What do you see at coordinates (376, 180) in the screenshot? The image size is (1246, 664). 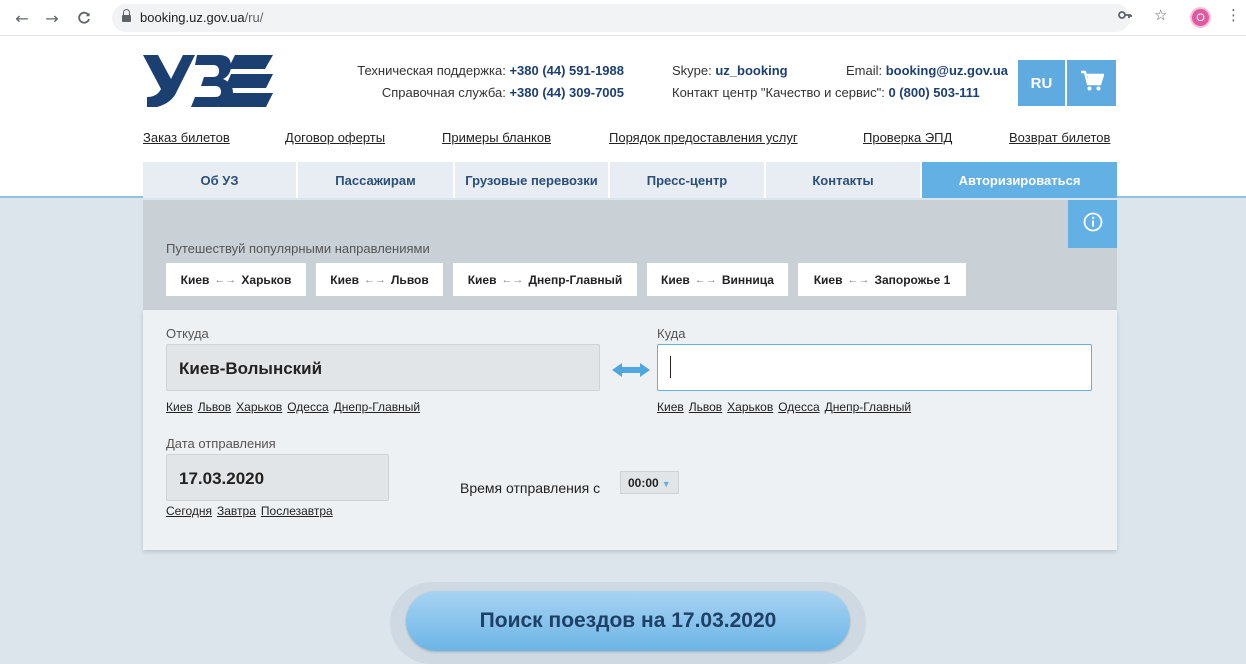 I see `nav-passengers: Пассажирам` at bounding box center [376, 180].